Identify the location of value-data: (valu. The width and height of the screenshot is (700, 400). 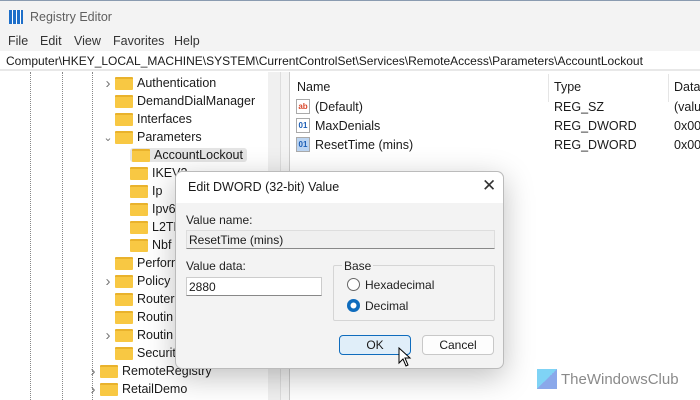
(687, 107).